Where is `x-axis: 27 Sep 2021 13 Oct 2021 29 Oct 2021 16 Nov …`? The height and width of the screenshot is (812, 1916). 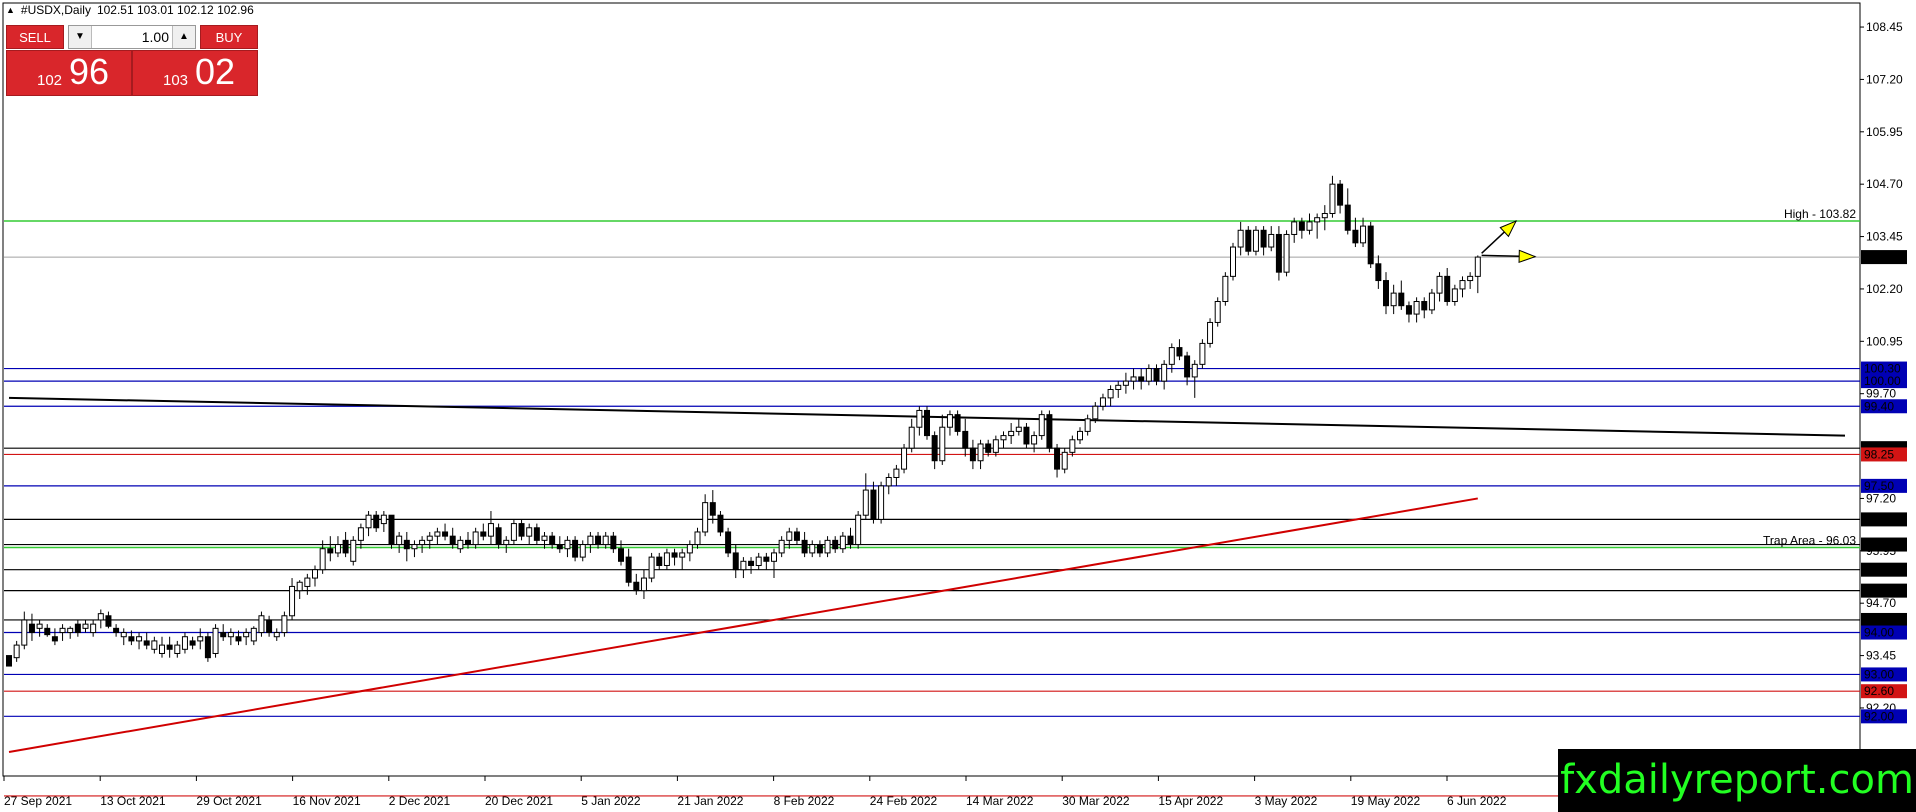
x-axis: 27 Sep 2021 13 Oct 2021 29 Oct 2021 16 Nov … is located at coordinates (755, 792).